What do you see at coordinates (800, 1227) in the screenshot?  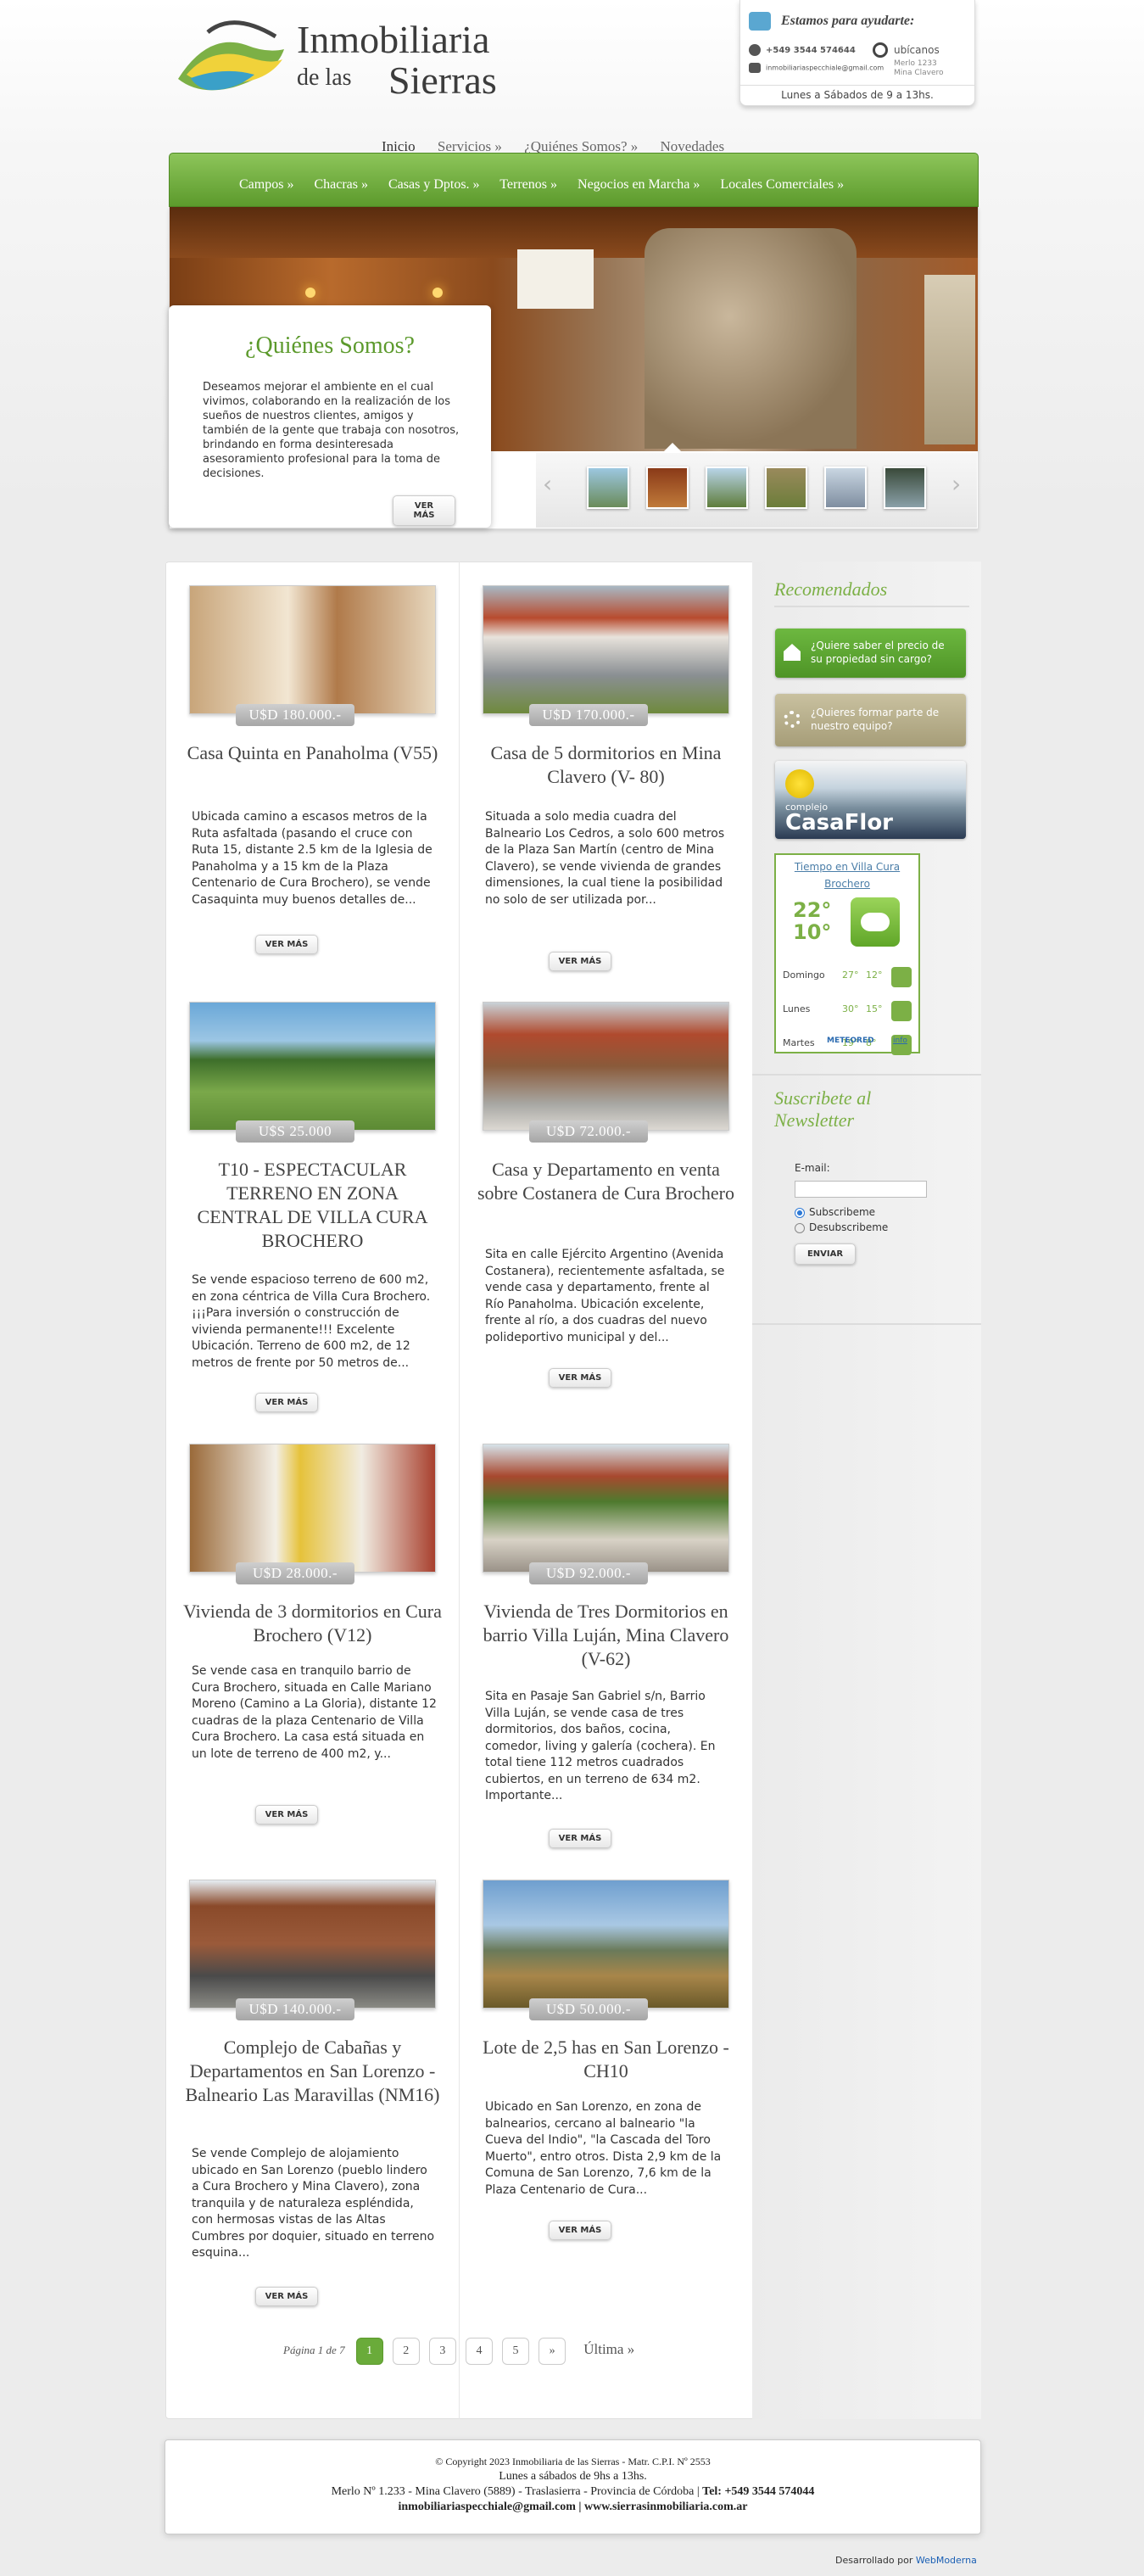 I see `unsubscribe-radio` at bounding box center [800, 1227].